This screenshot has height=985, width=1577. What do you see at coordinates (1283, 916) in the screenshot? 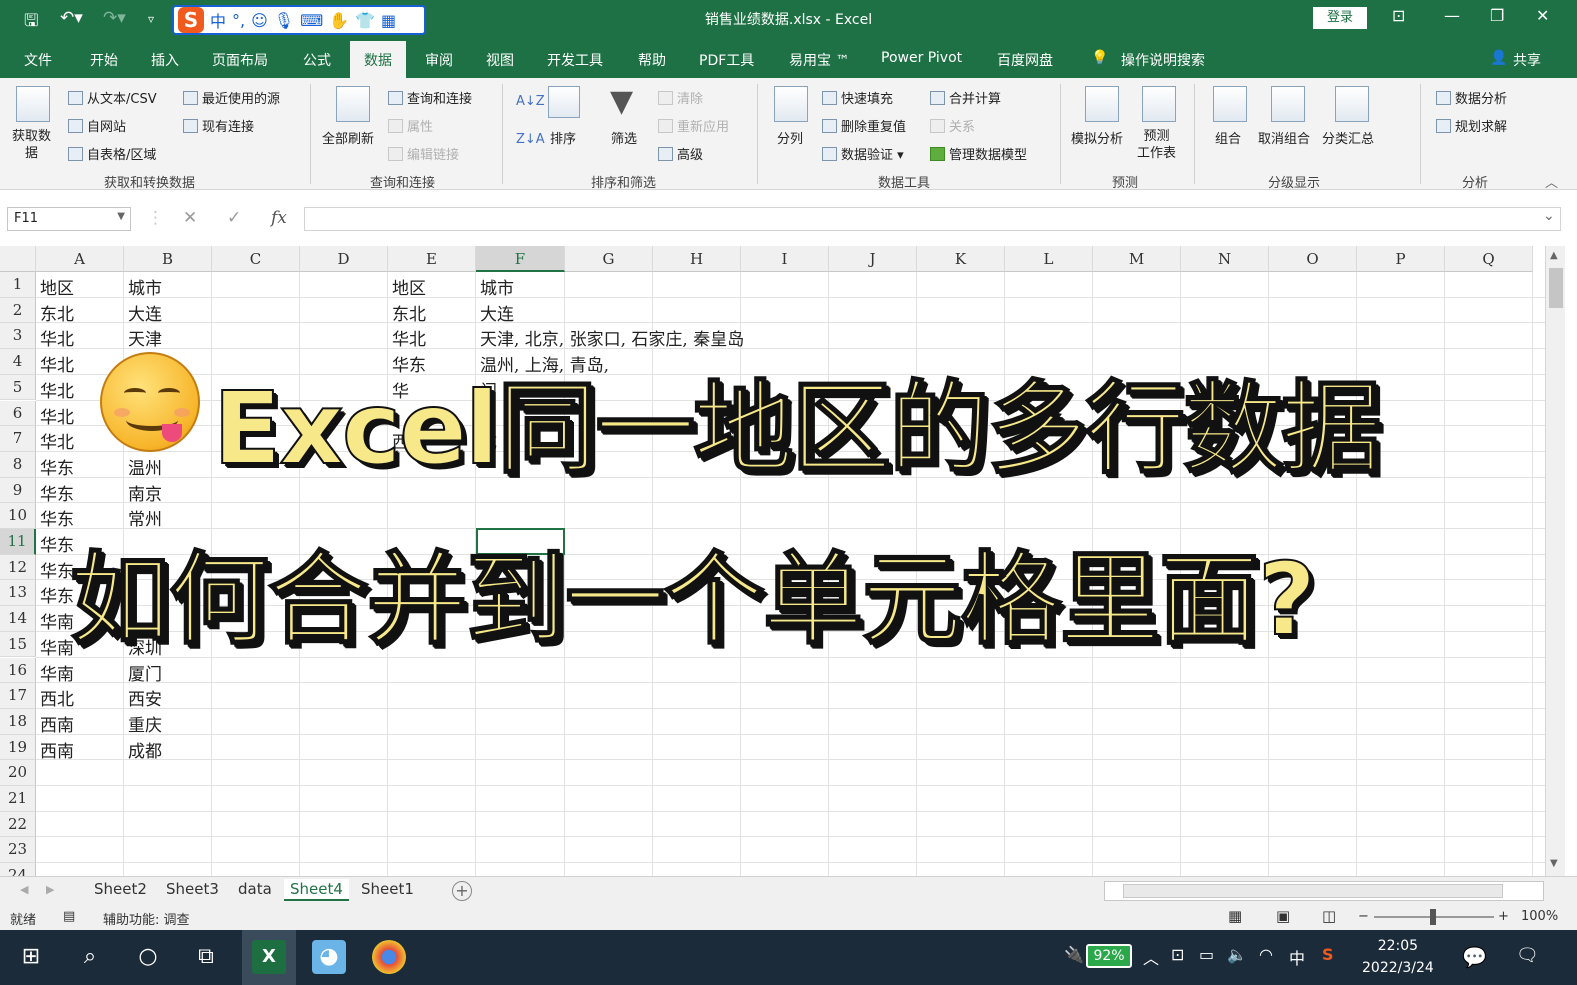
I see `page-layout-view-icon: ▣` at bounding box center [1283, 916].